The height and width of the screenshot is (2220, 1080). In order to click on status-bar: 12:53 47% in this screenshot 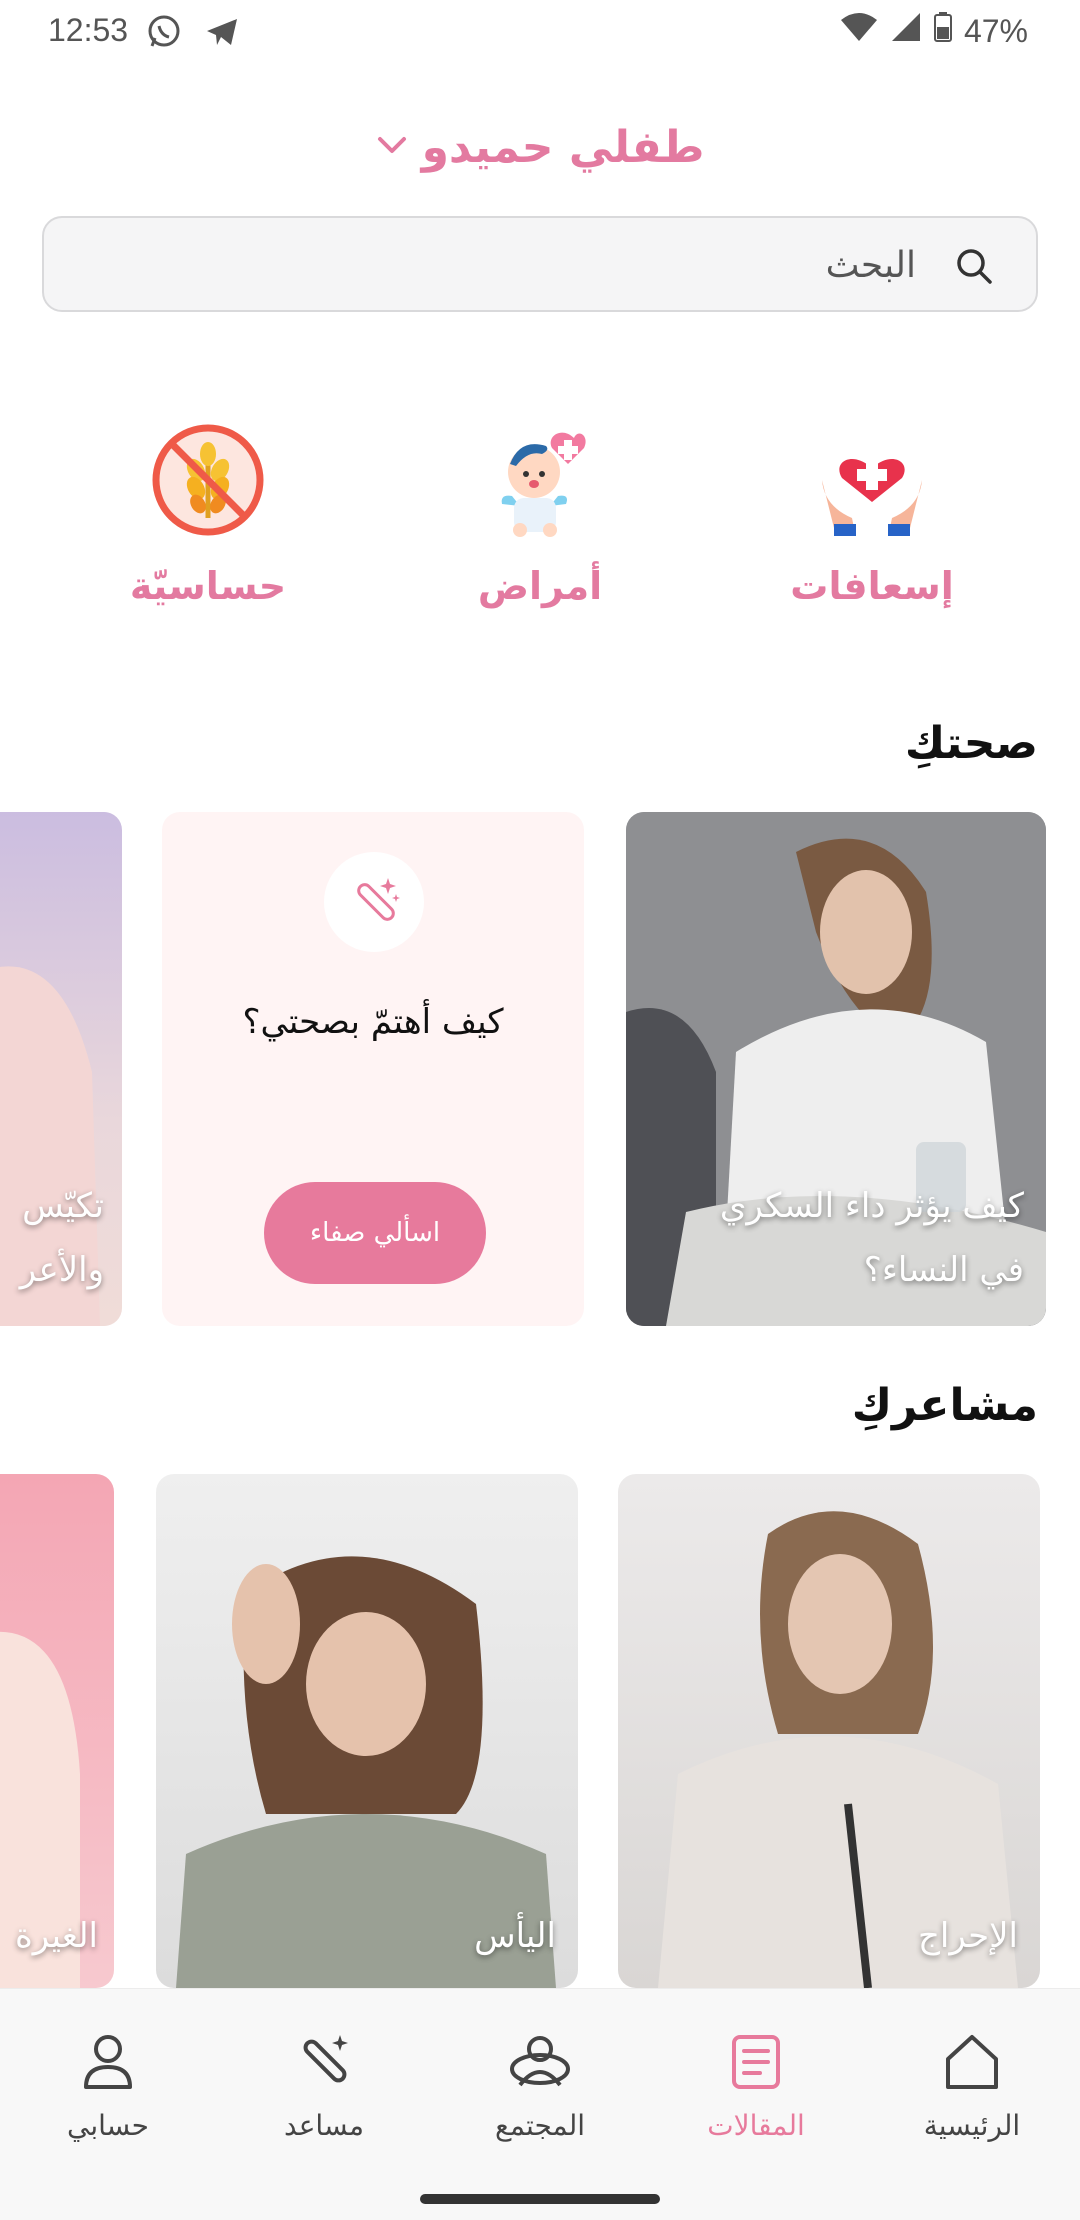, I will do `click(540, 31)`.